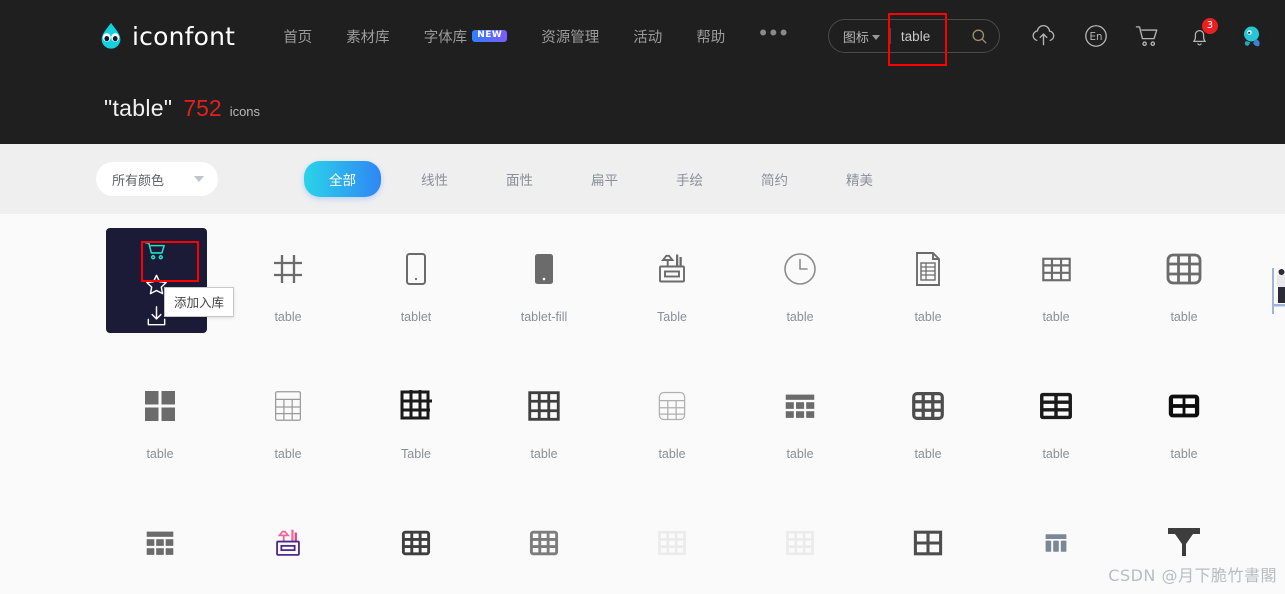 This screenshot has height=594, width=1285. Describe the element at coordinates (928, 406) in the screenshot. I see `table-rounded-fill-icon` at that location.